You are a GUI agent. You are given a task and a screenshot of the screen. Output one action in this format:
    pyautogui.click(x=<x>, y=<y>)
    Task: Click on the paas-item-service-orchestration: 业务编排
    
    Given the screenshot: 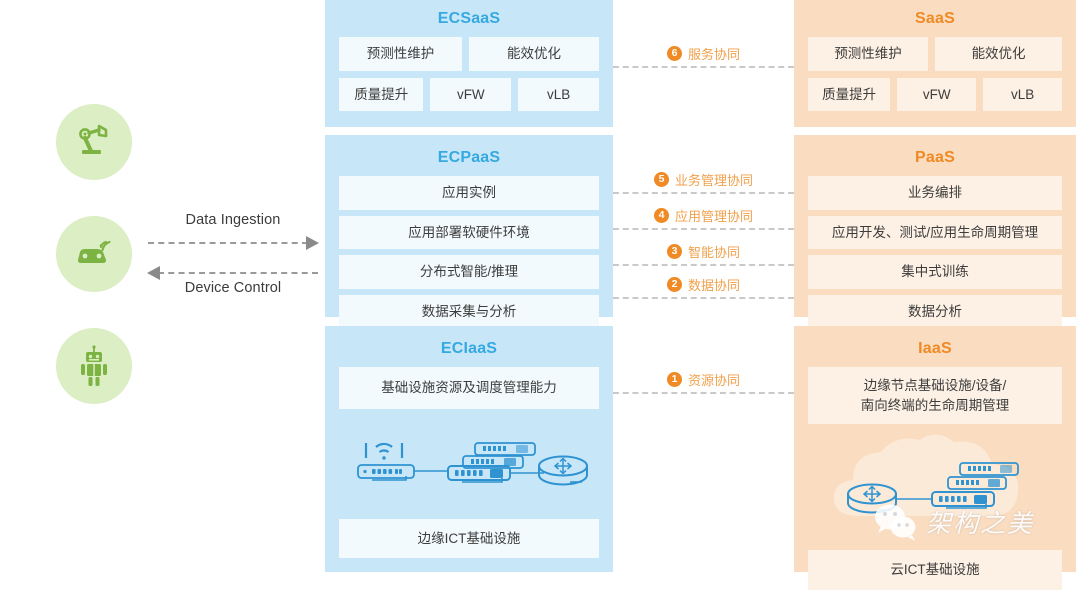 What is the action you would take?
    pyautogui.click(x=935, y=193)
    